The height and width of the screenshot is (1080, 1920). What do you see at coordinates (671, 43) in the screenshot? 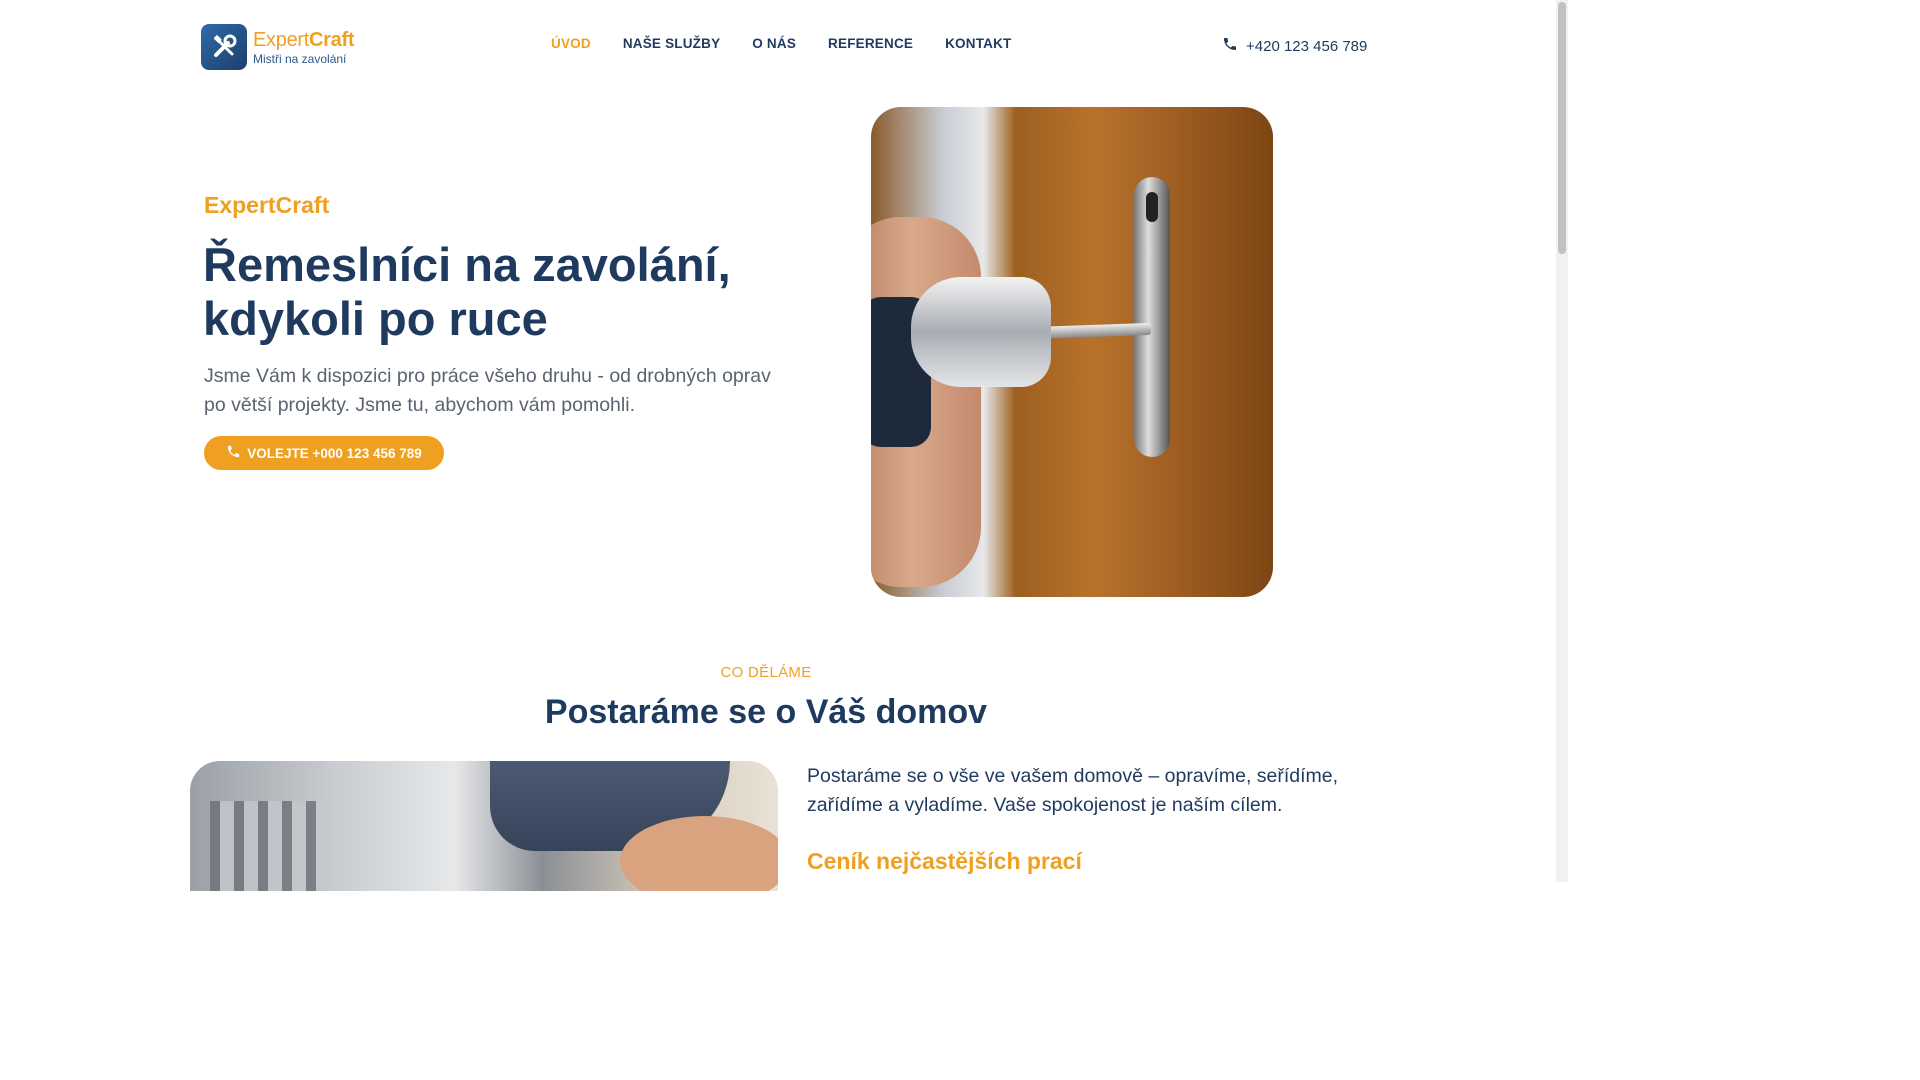
I see `nav-item-services: NAŠE SLUŽBY` at bounding box center [671, 43].